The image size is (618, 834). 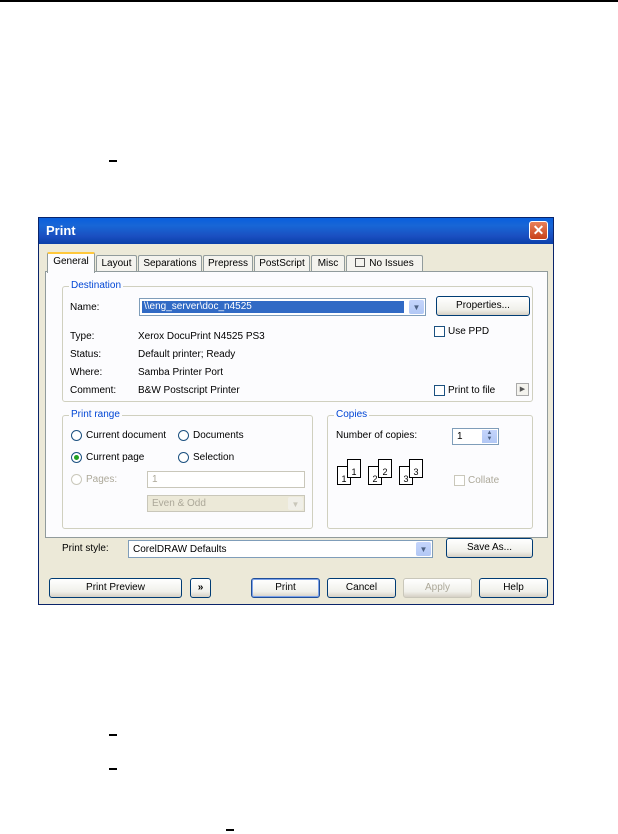 I want to click on print-style-label: Print style:, so click(x=85, y=548).